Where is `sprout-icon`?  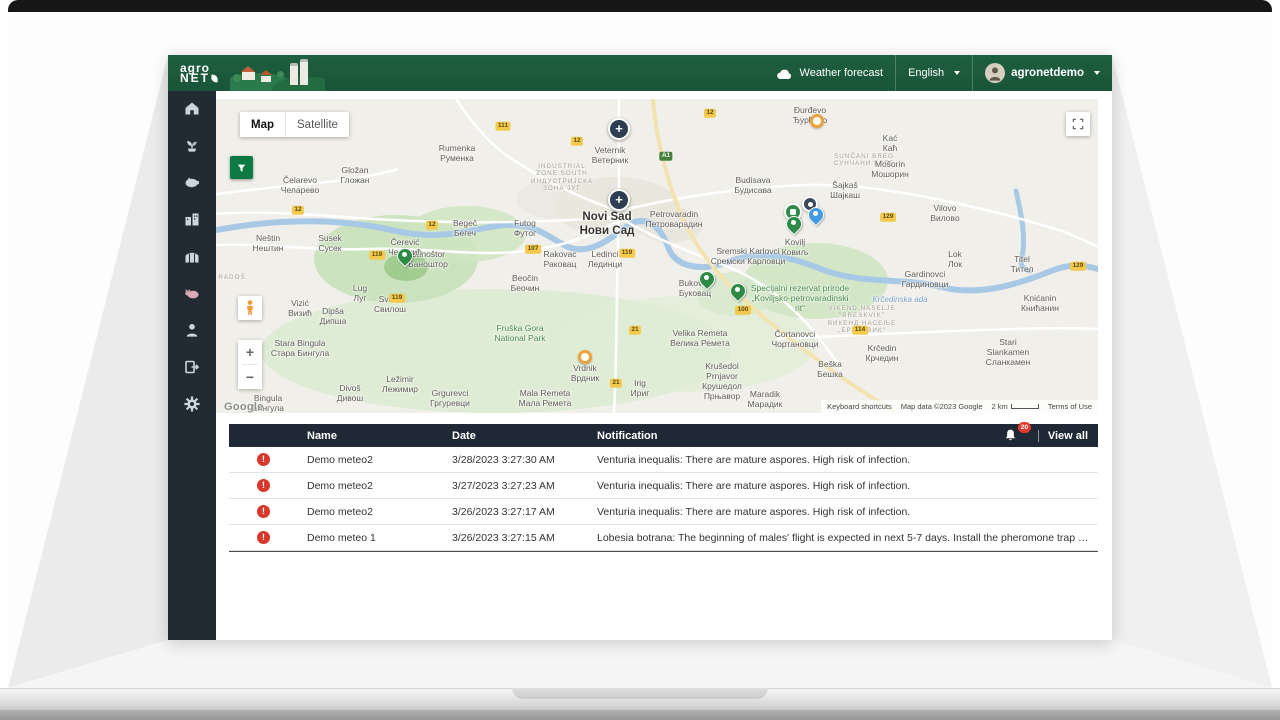 sprout-icon is located at coordinates (192, 146).